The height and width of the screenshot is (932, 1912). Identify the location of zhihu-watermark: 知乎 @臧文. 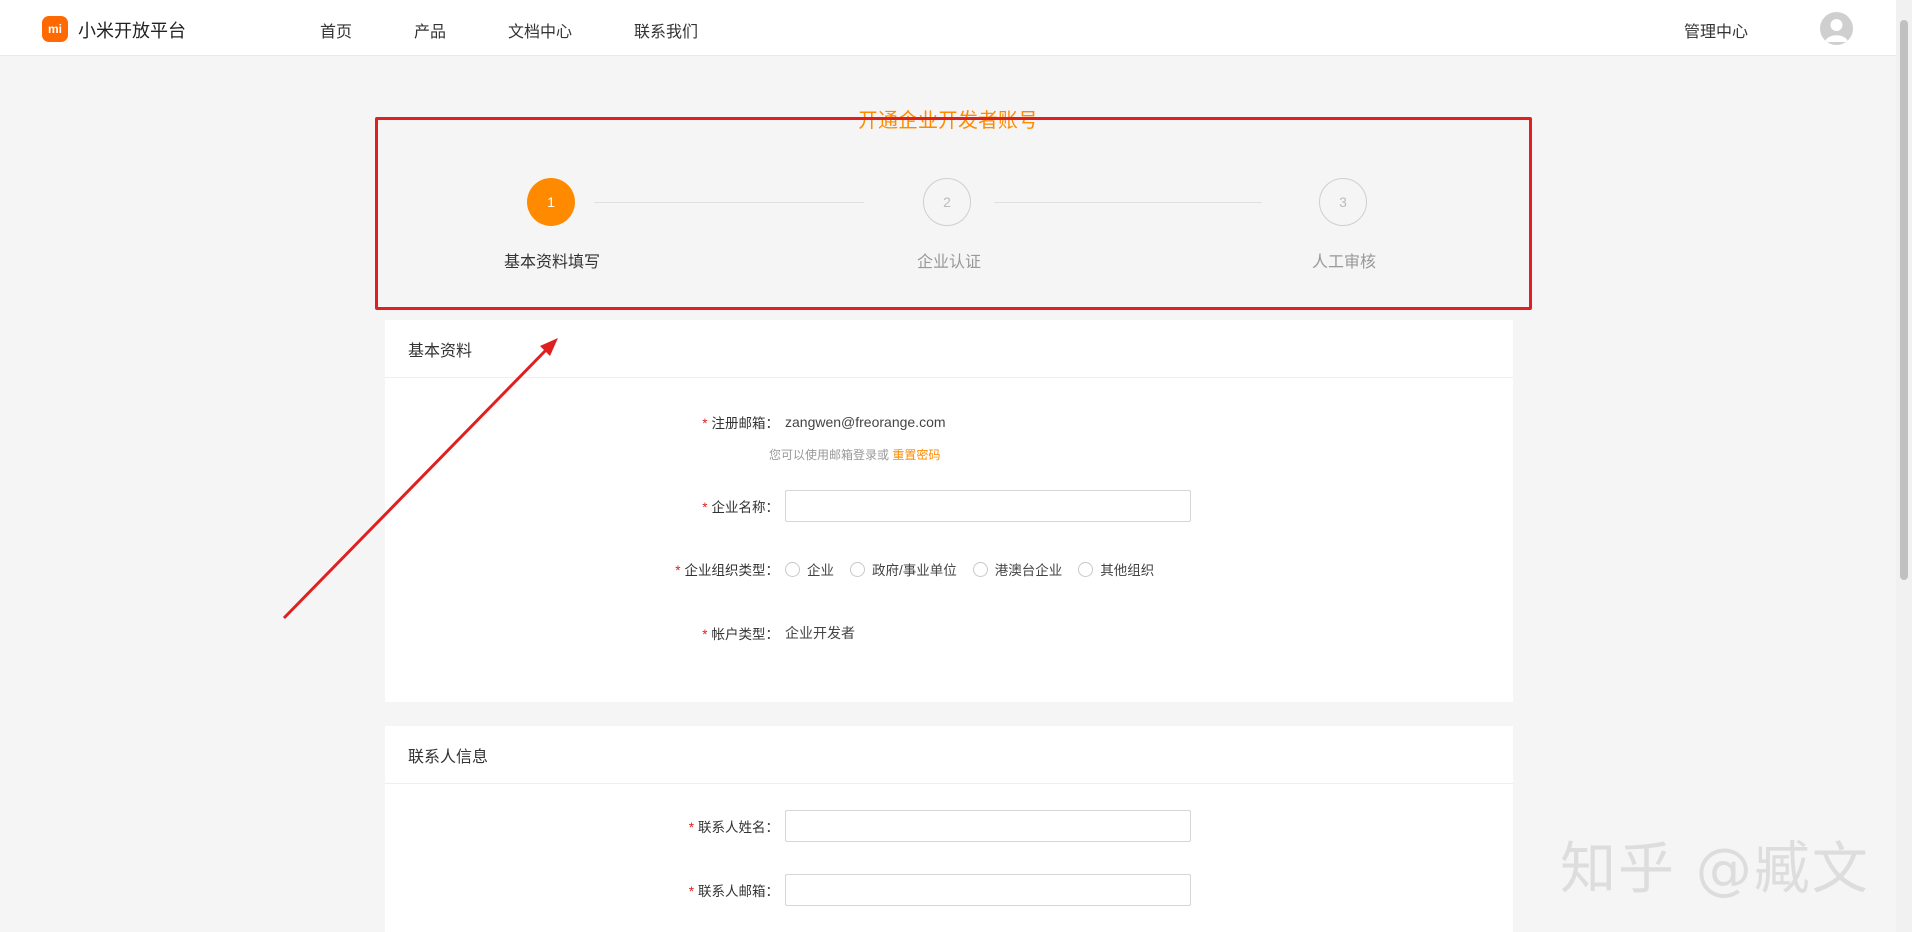
(1715, 869).